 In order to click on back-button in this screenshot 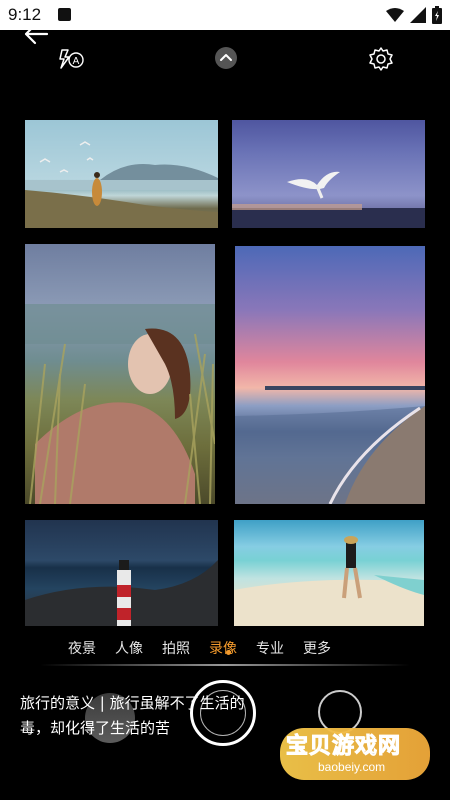, I will do `click(36, 34)`.